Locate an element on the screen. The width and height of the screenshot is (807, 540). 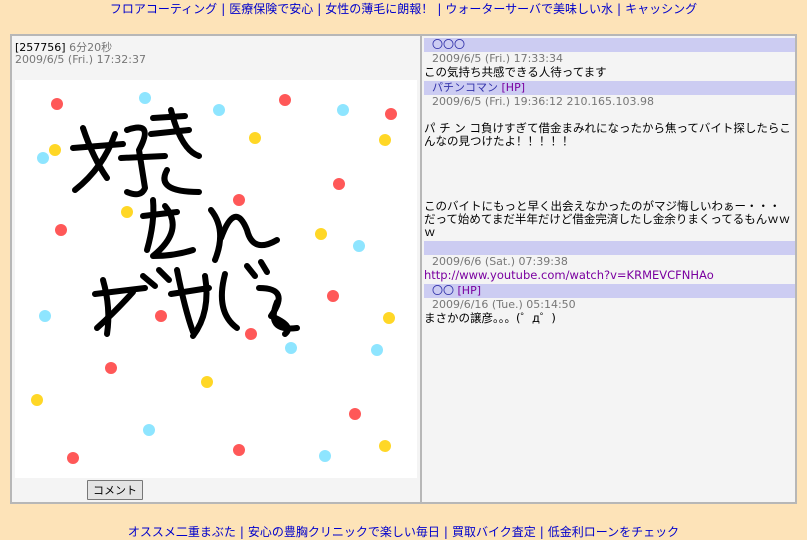
ad-link-hair-loss: 女性の薄毛に朗報！ is located at coordinates (379, 9).